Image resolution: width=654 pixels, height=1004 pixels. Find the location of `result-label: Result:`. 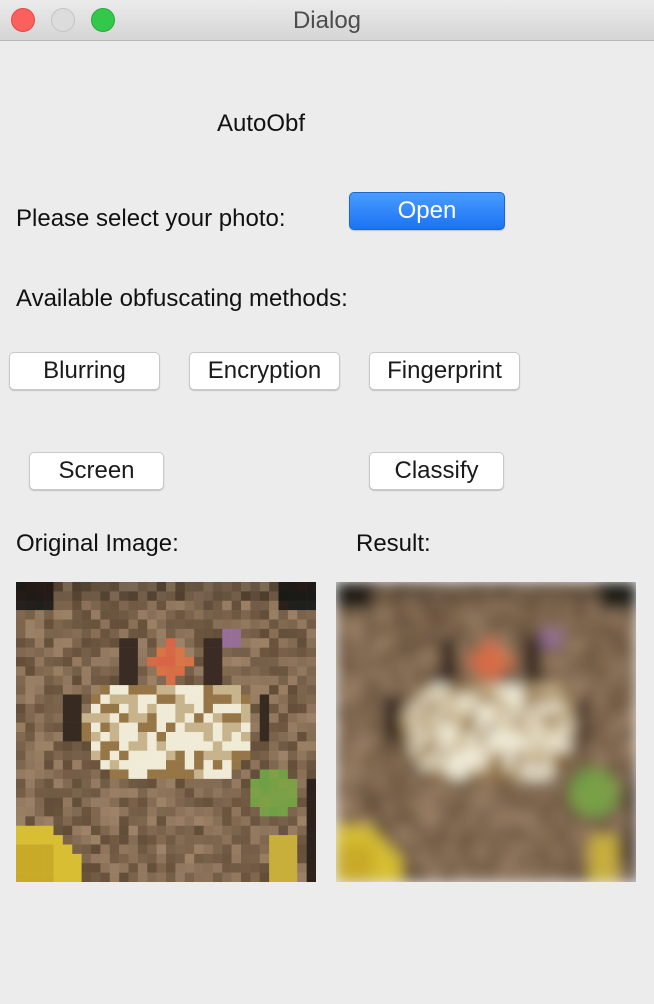

result-label: Result: is located at coordinates (393, 543).